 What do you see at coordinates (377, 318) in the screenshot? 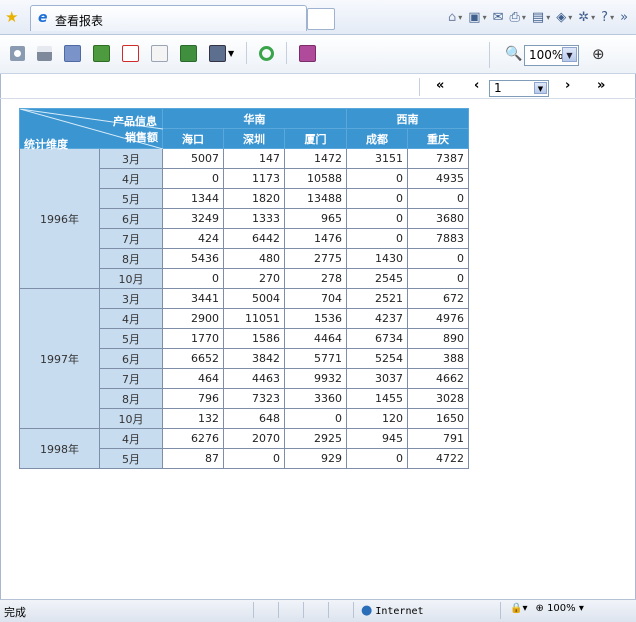
I see `value-cell: 4237` at bounding box center [377, 318].